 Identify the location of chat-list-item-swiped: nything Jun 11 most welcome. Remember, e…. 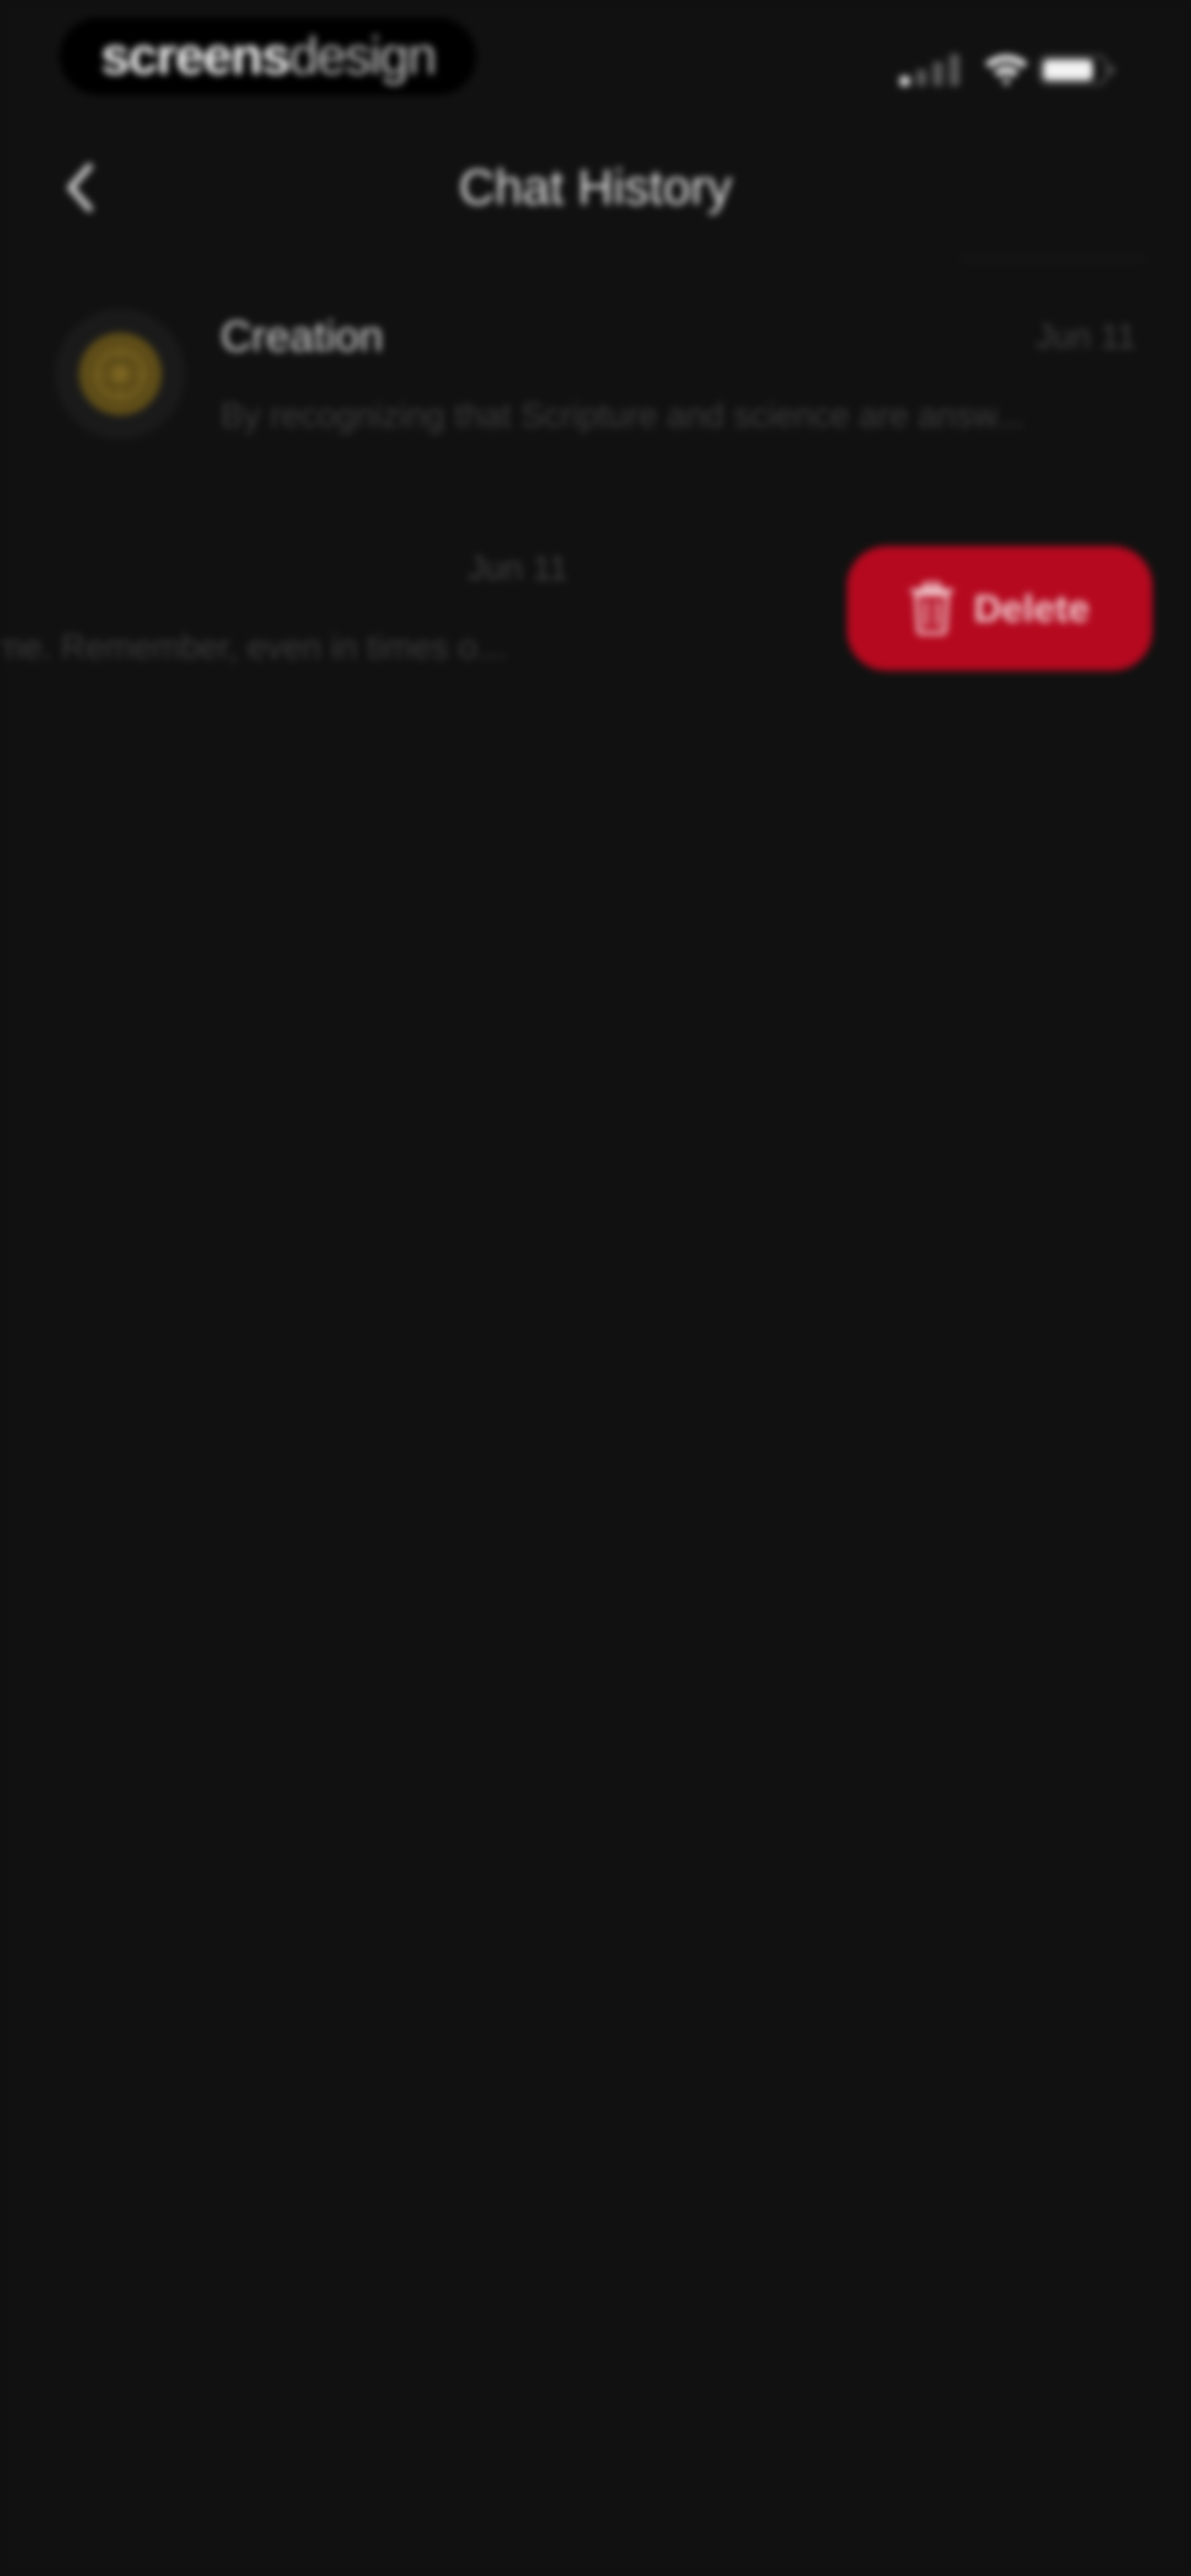
(405, 601).